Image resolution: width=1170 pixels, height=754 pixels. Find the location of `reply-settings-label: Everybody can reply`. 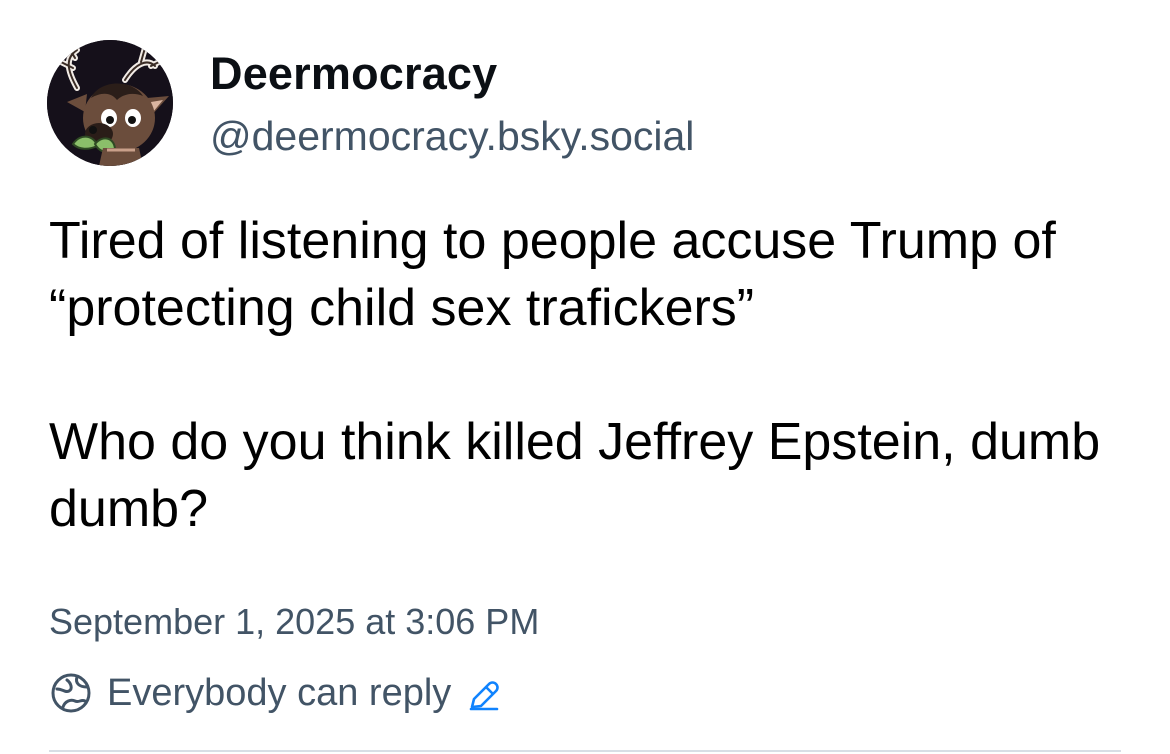

reply-settings-label: Everybody can reply is located at coordinates (279, 693).